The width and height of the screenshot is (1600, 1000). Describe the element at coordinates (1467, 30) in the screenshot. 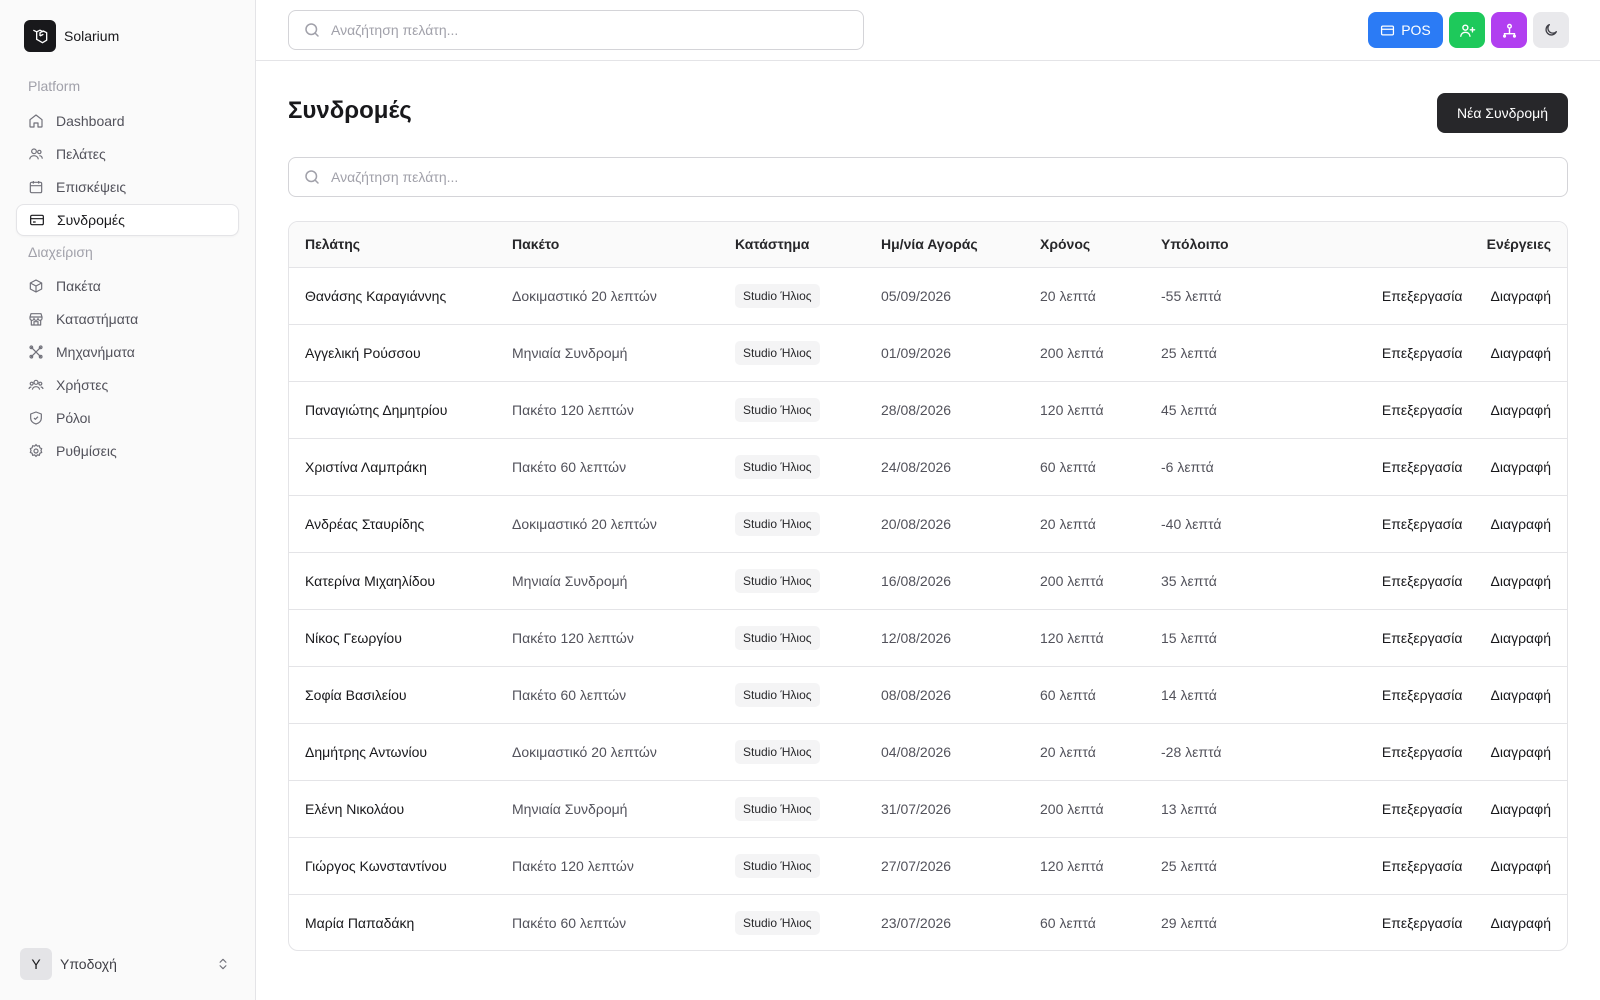

I see `add-customer-button` at that location.